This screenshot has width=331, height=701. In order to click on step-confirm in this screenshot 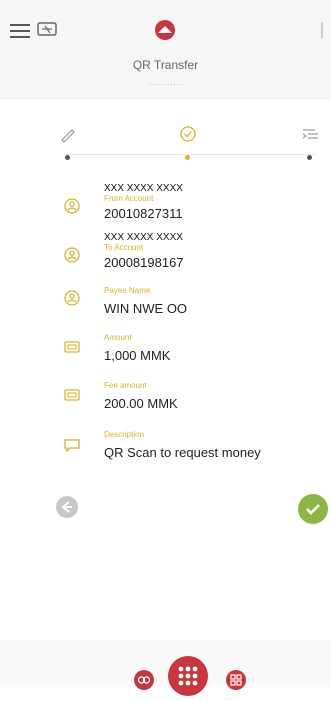, I will do `click(188, 144)`.